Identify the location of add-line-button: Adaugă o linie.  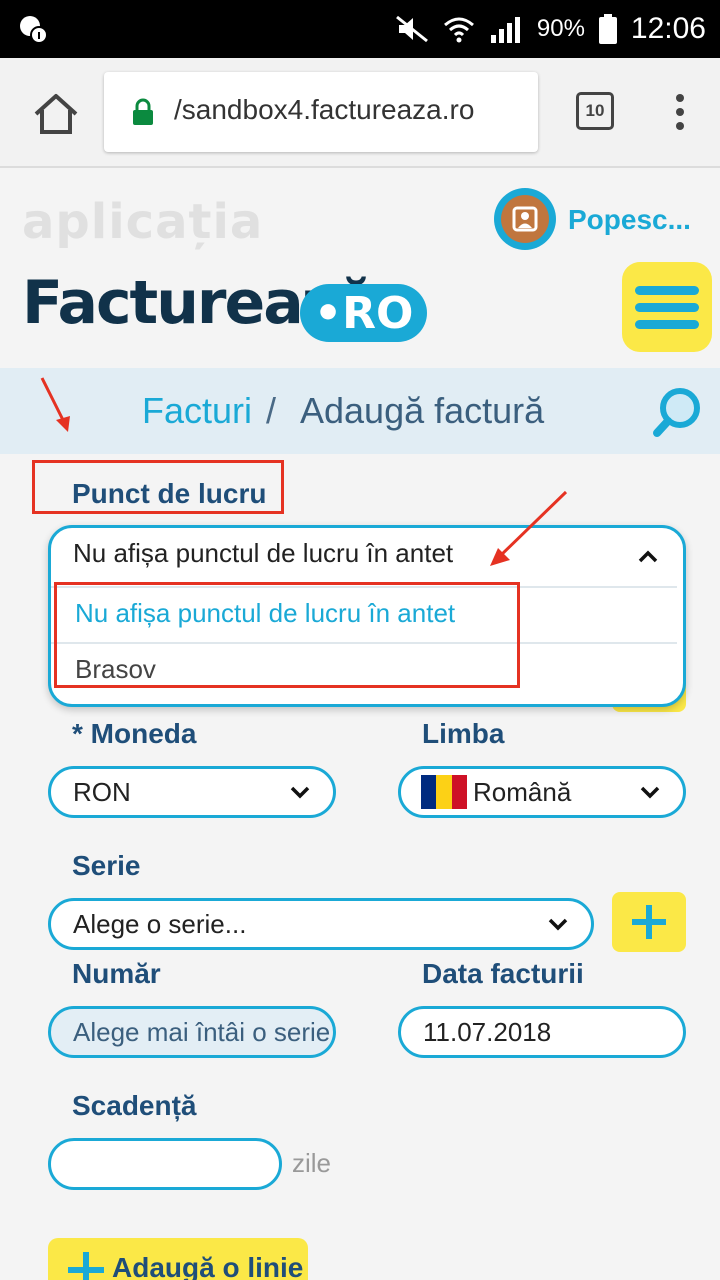
(178, 1259).